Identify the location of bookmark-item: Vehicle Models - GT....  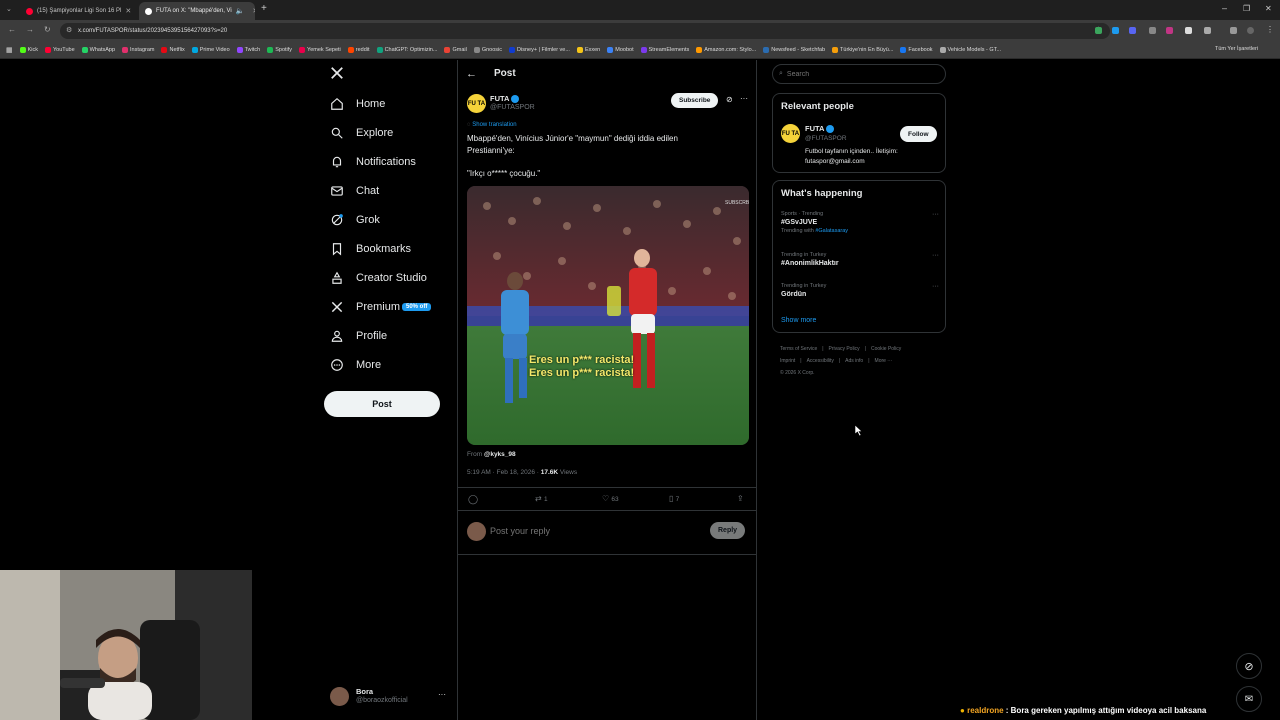
(970, 49).